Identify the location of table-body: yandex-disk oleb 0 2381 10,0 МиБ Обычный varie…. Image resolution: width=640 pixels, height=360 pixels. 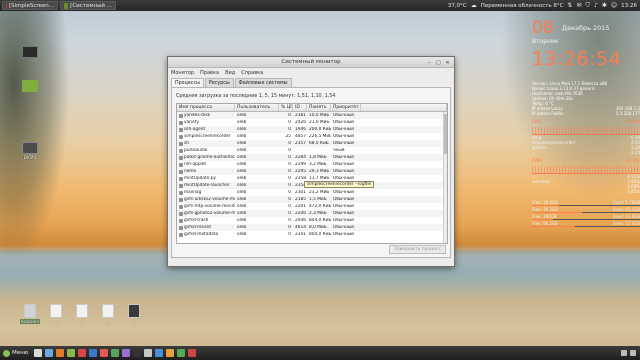
(312, 175).